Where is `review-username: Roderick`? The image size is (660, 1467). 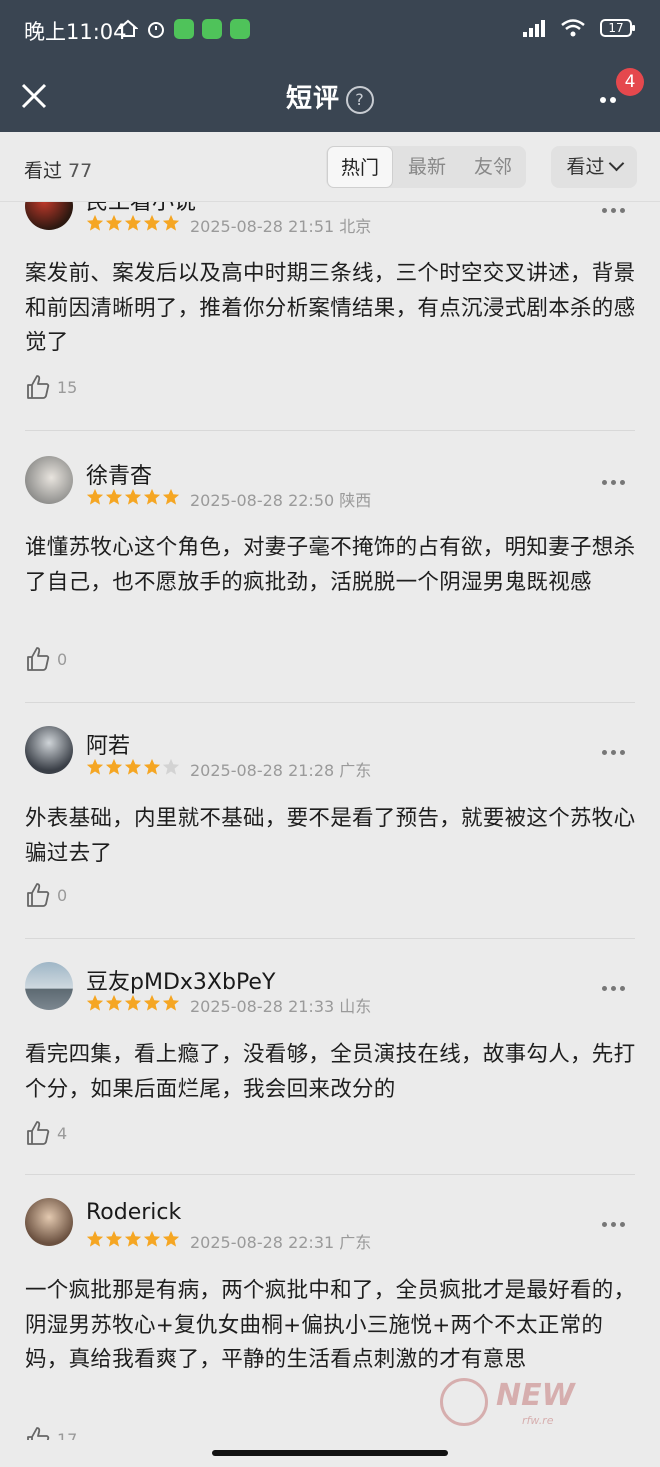
review-username: Roderick is located at coordinates (133, 1212).